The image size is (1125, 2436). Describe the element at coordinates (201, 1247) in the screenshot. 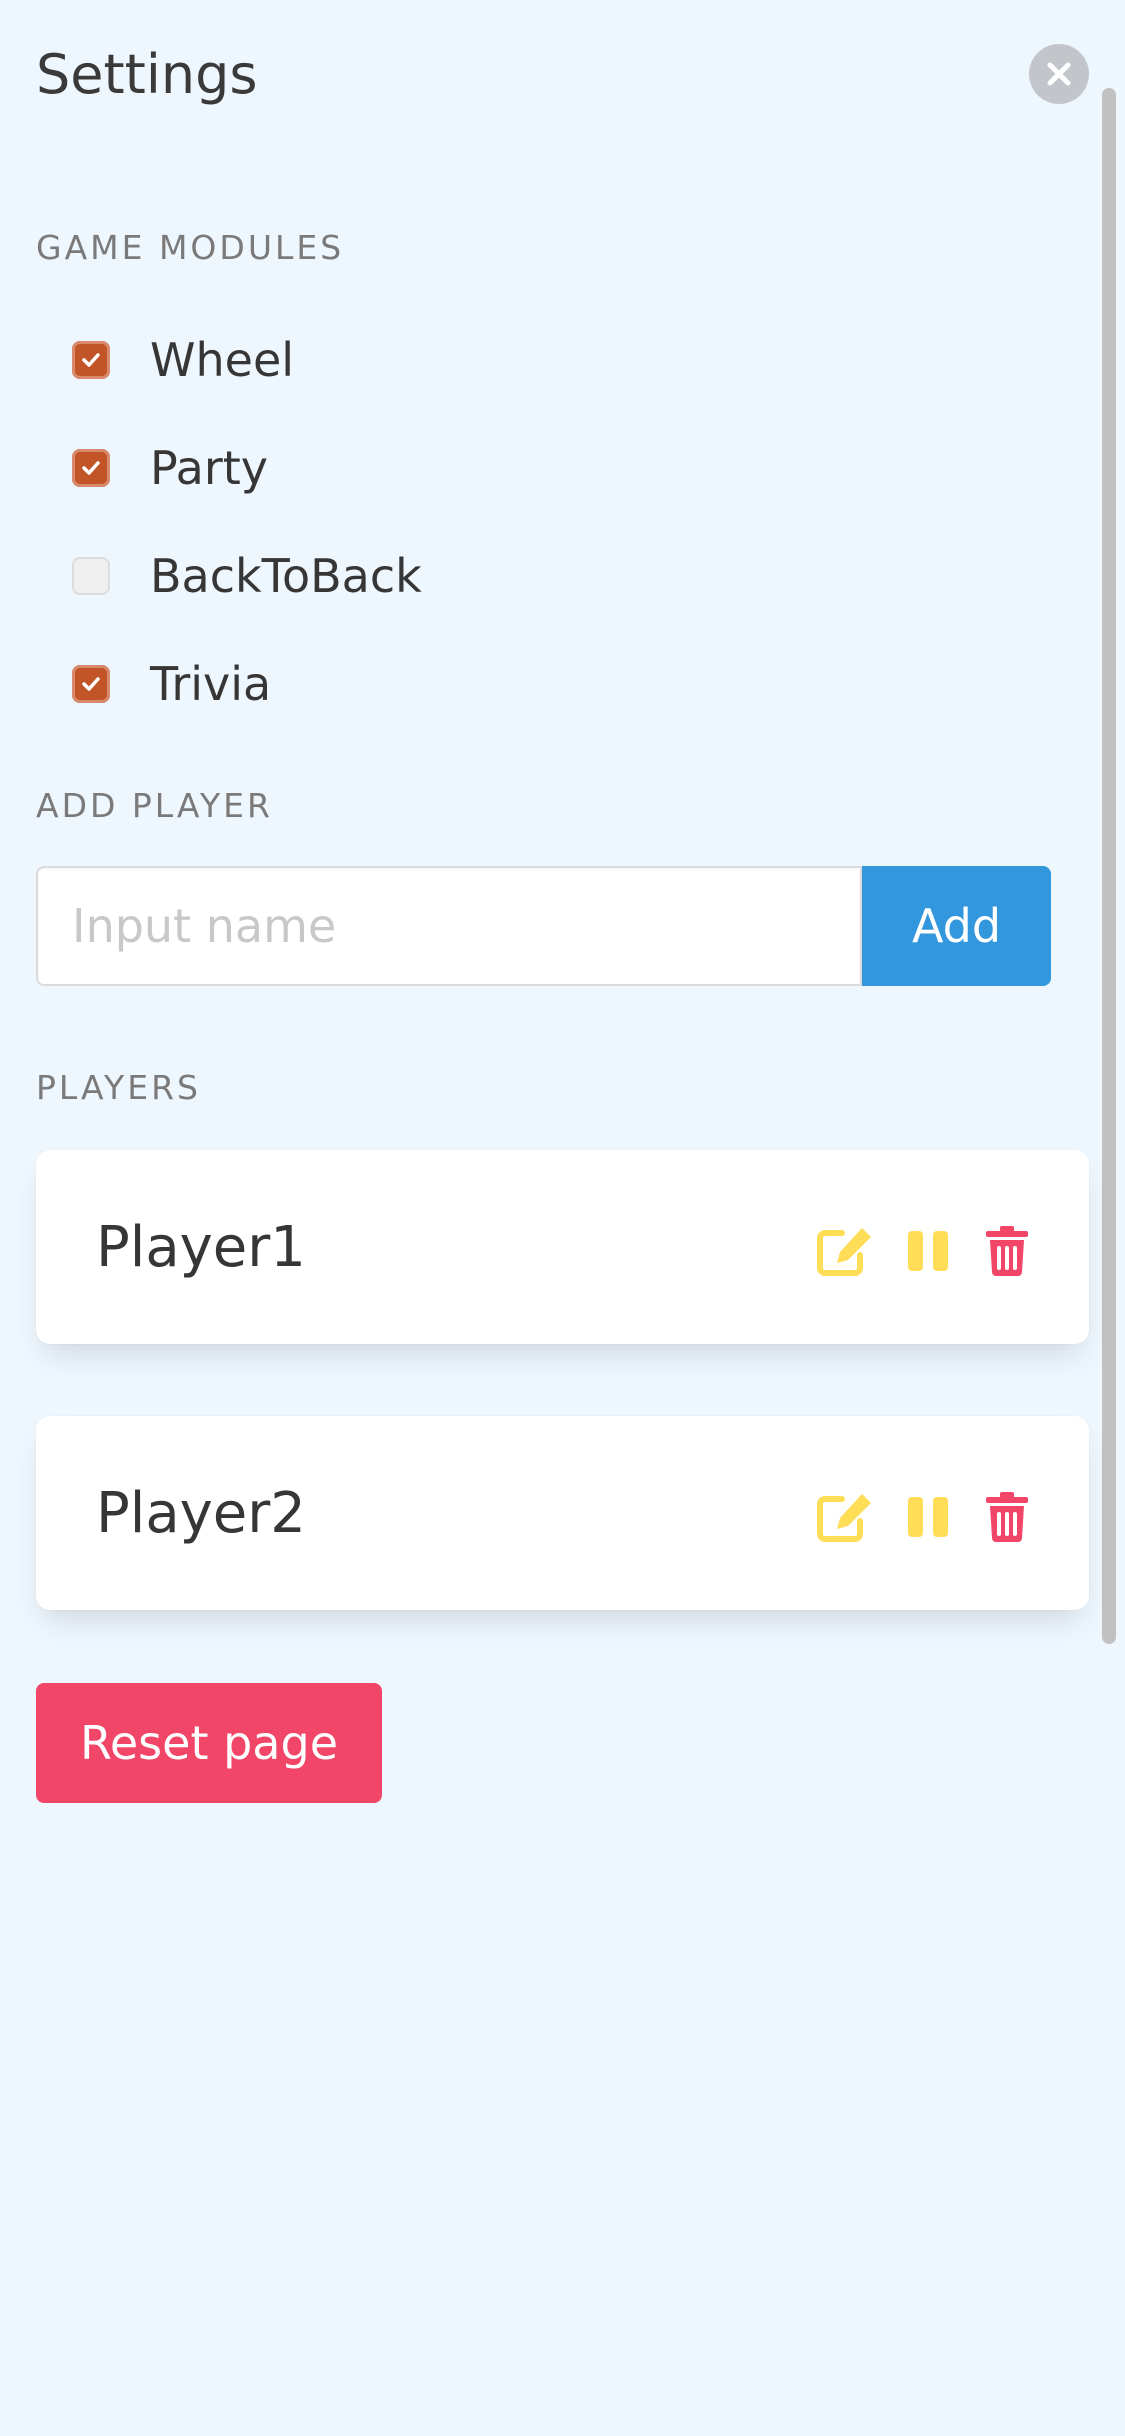

I see `player-name: Player1` at that location.